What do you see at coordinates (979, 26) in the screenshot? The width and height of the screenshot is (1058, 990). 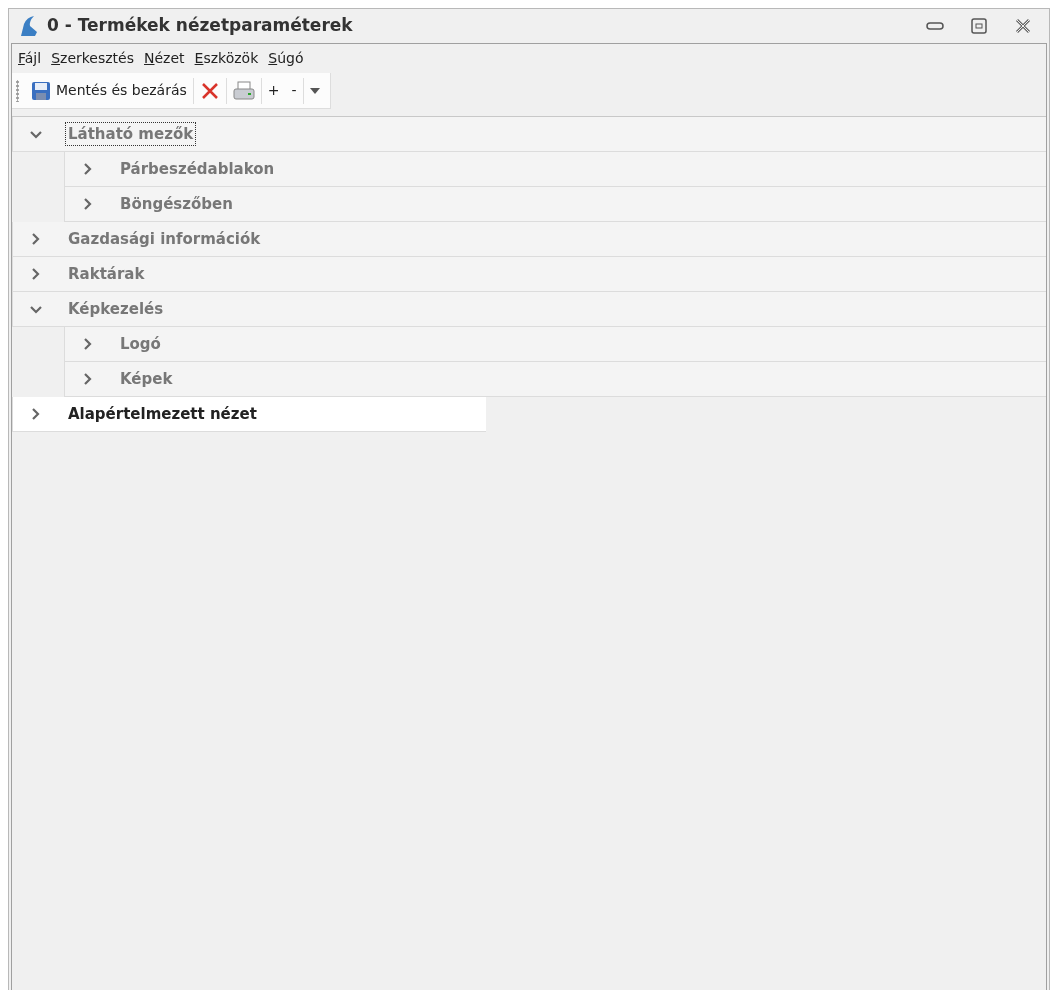 I see `maximize-icon` at bounding box center [979, 26].